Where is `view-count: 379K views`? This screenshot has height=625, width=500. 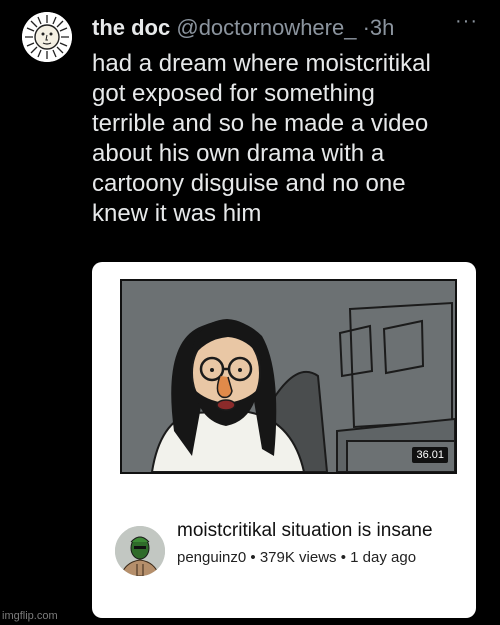 view-count: 379K views is located at coordinates (298, 557).